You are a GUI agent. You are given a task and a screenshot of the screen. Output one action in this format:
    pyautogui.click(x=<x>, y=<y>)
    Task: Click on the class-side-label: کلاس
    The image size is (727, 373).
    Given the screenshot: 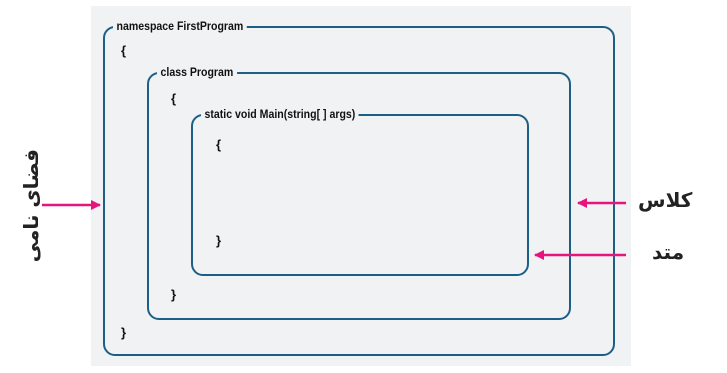 What is the action you would take?
    pyautogui.click(x=665, y=200)
    